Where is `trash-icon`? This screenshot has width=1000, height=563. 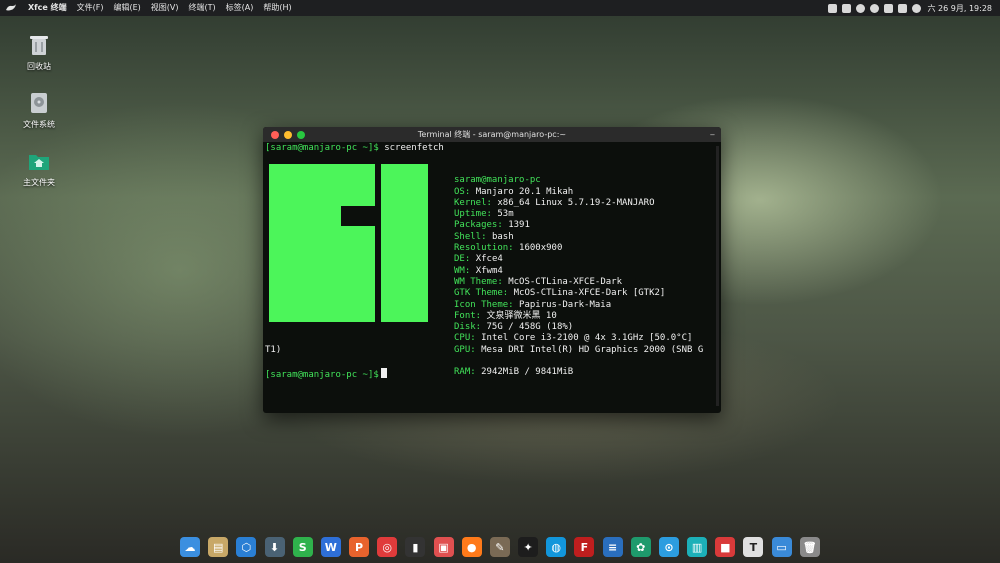 trash-icon is located at coordinates (39, 45).